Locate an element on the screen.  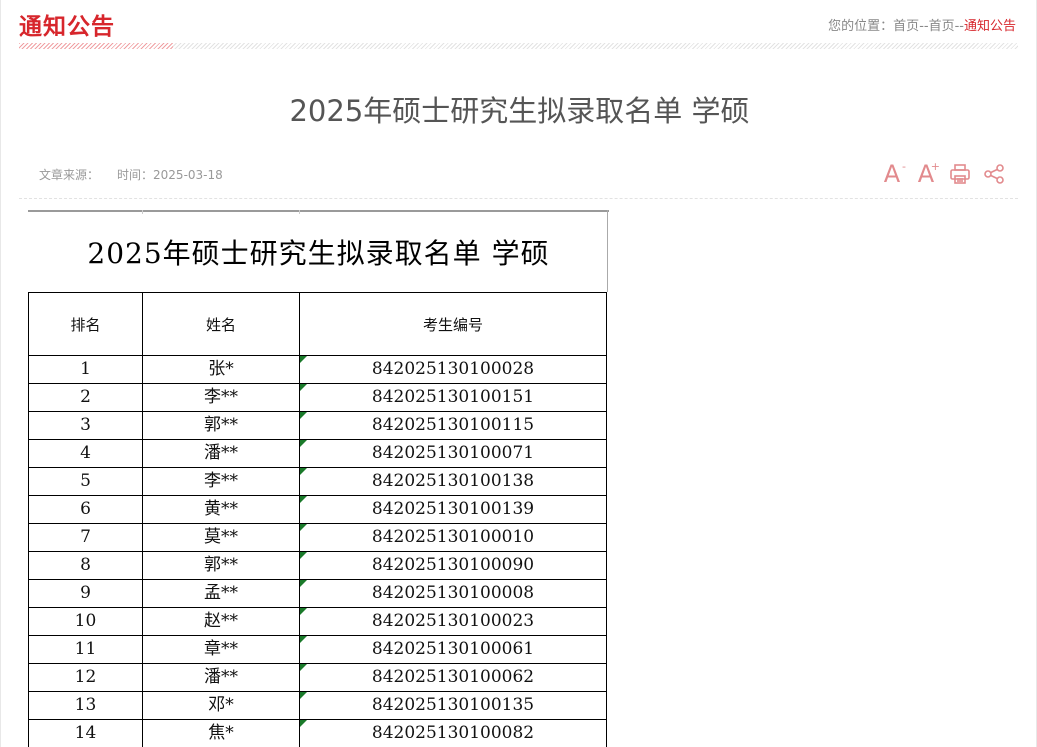
name-cell: 邓* is located at coordinates (221, 705).